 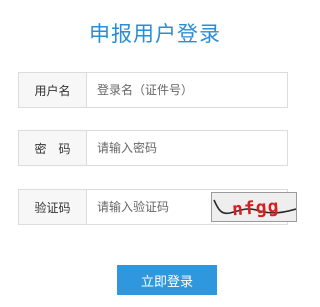 I want to click on username-input, so click(x=187, y=90).